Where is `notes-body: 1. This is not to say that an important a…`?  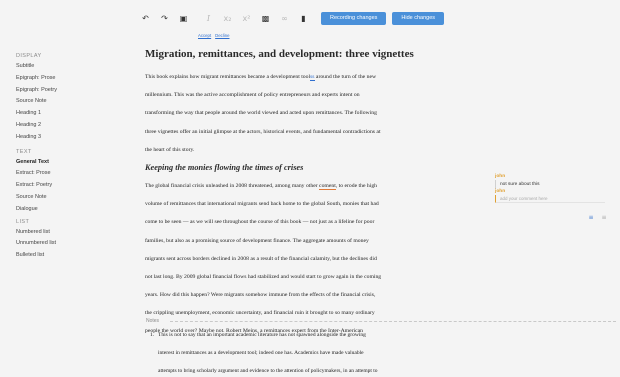 notes-body: 1. This is not to say that an important a… is located at coordinates (310, 351).